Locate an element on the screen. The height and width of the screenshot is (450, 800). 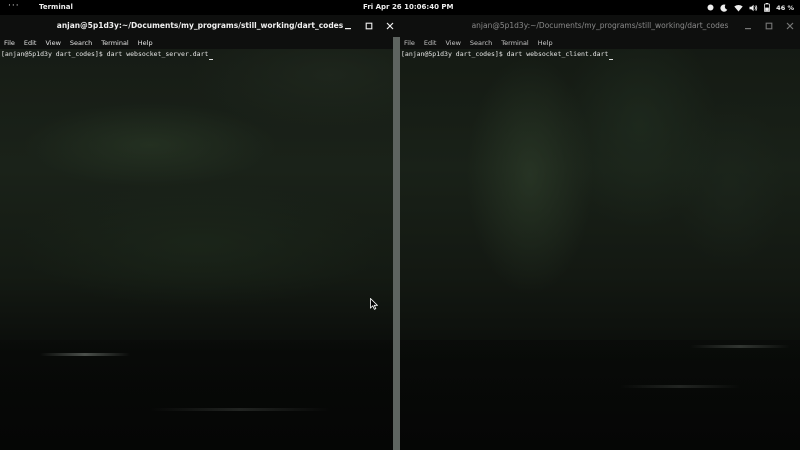
clock: Fri Apr 26 10:06:40 PM is located at coordinates (408, 7).